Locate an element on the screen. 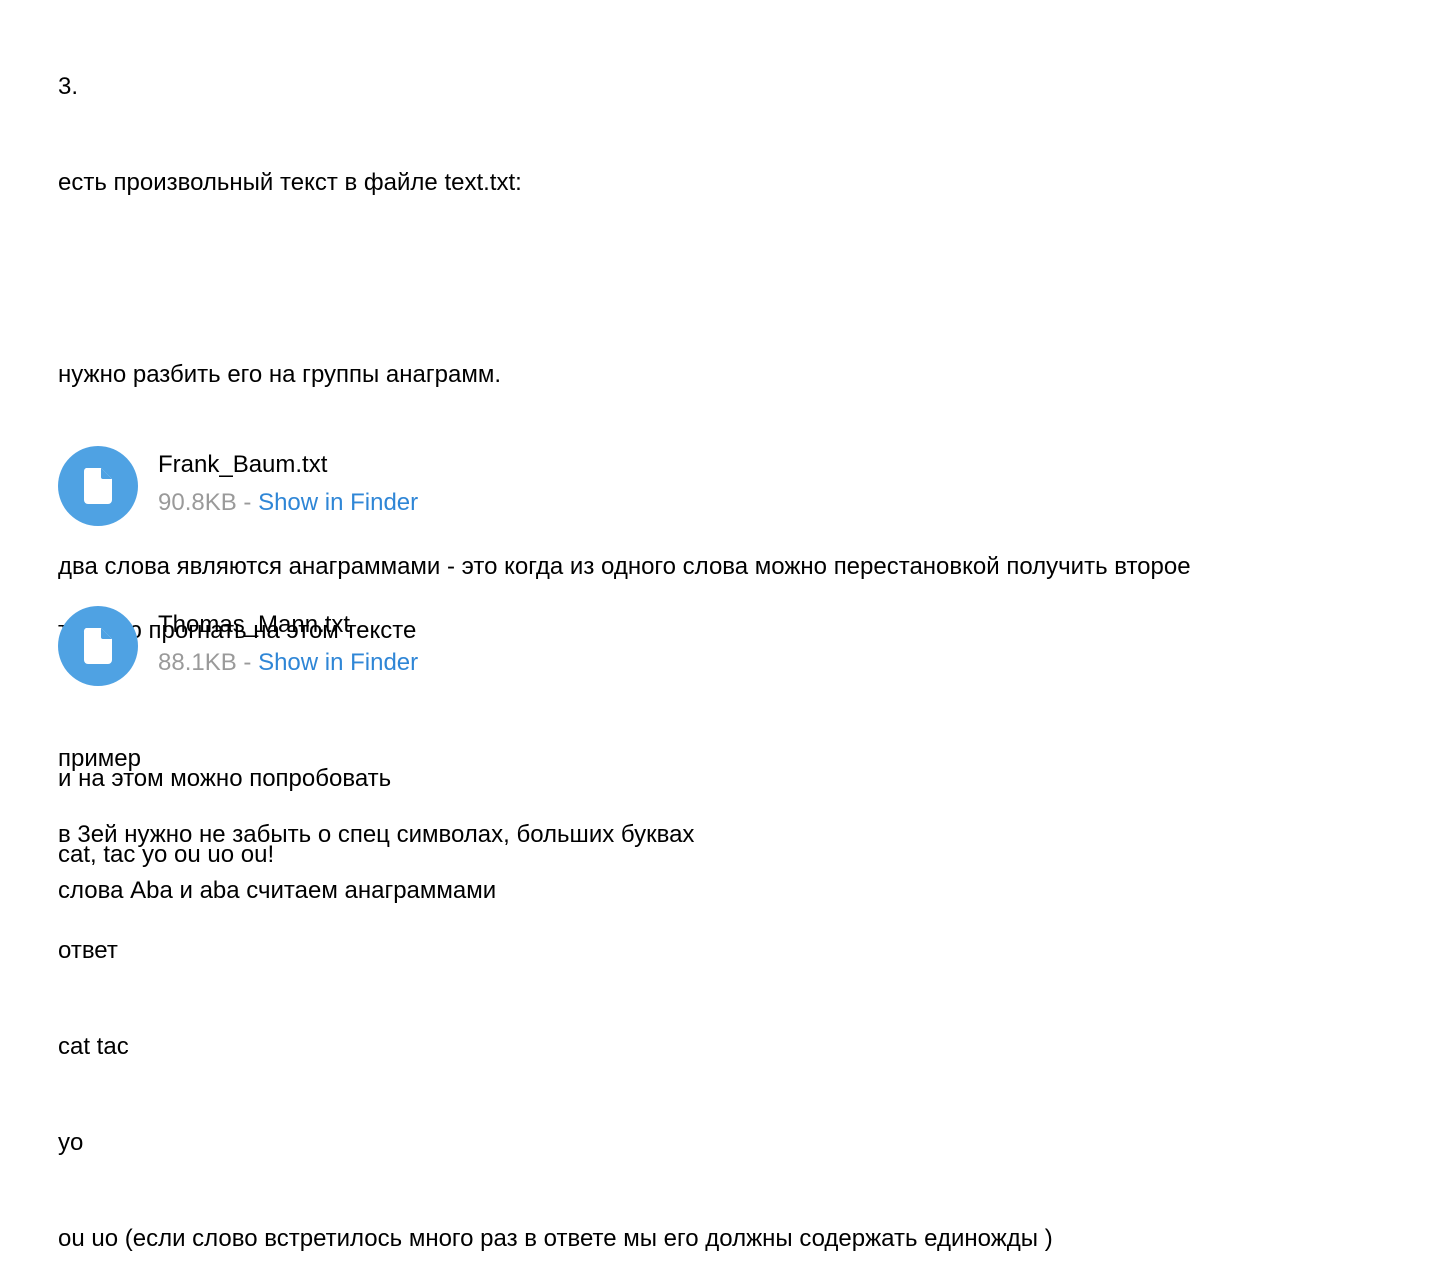  message-text: слова Aba и aba считаем анаграммами is located at coordinates (277, 890).